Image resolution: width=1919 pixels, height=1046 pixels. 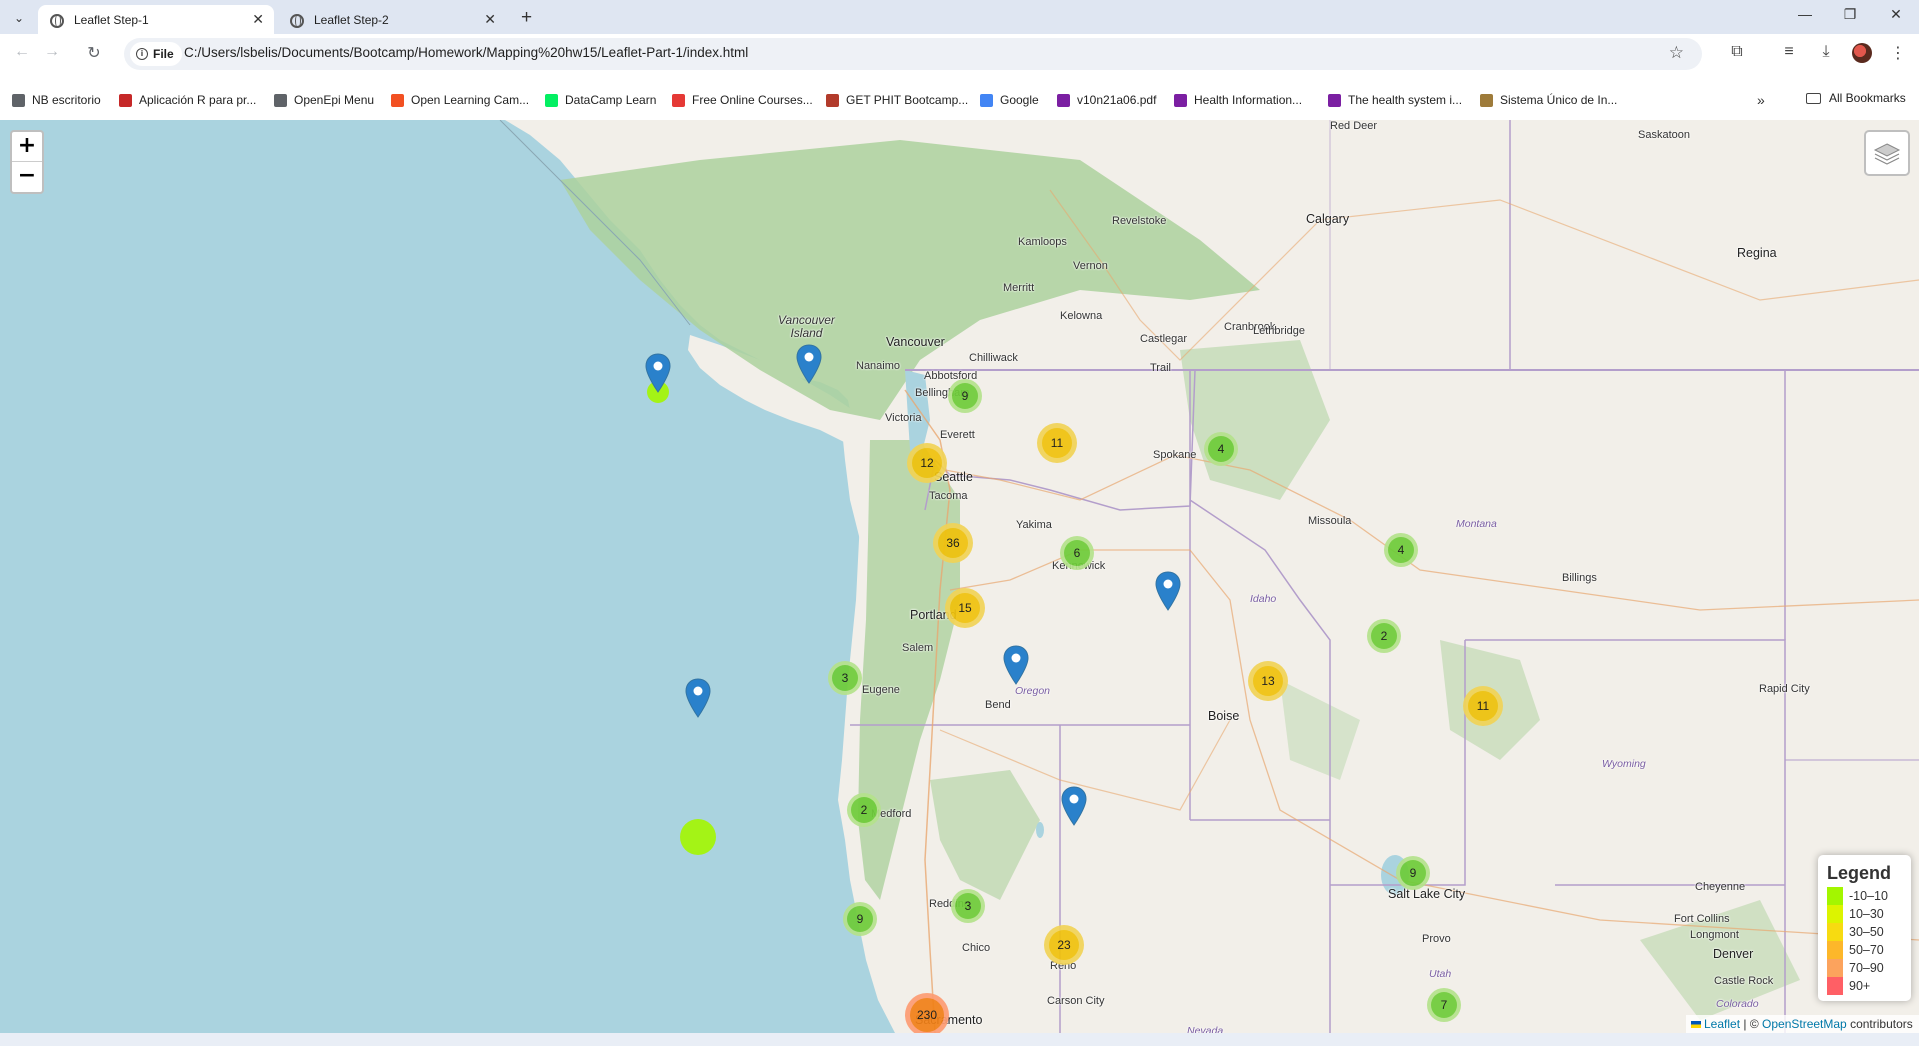 What do you see at coordinates (1805, 14) in the screenshot?
I see `minimize-button: —` at bounding box center [1805, 14].